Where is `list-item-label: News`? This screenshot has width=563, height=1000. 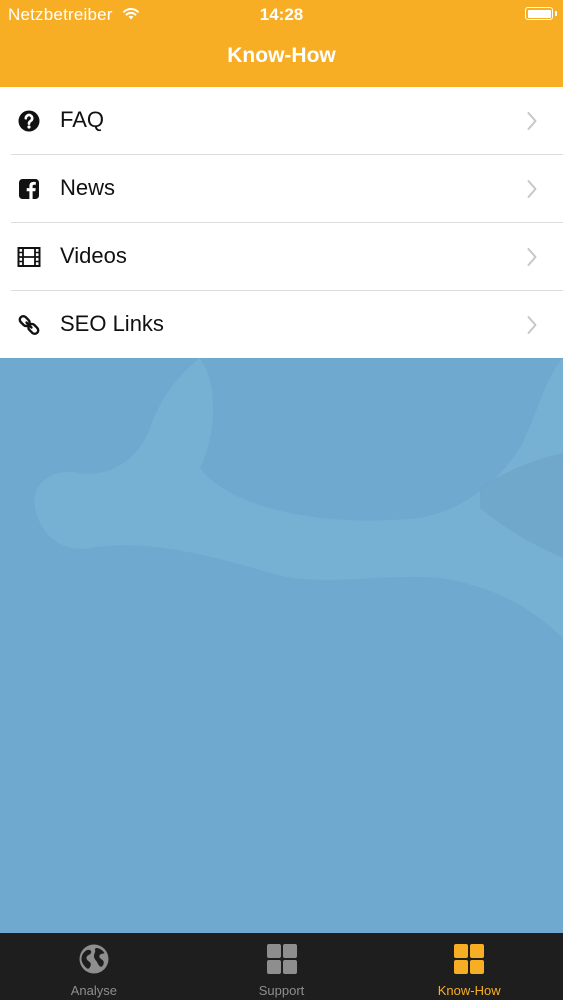
list-item-label: News is located at coordinates (88, 187).